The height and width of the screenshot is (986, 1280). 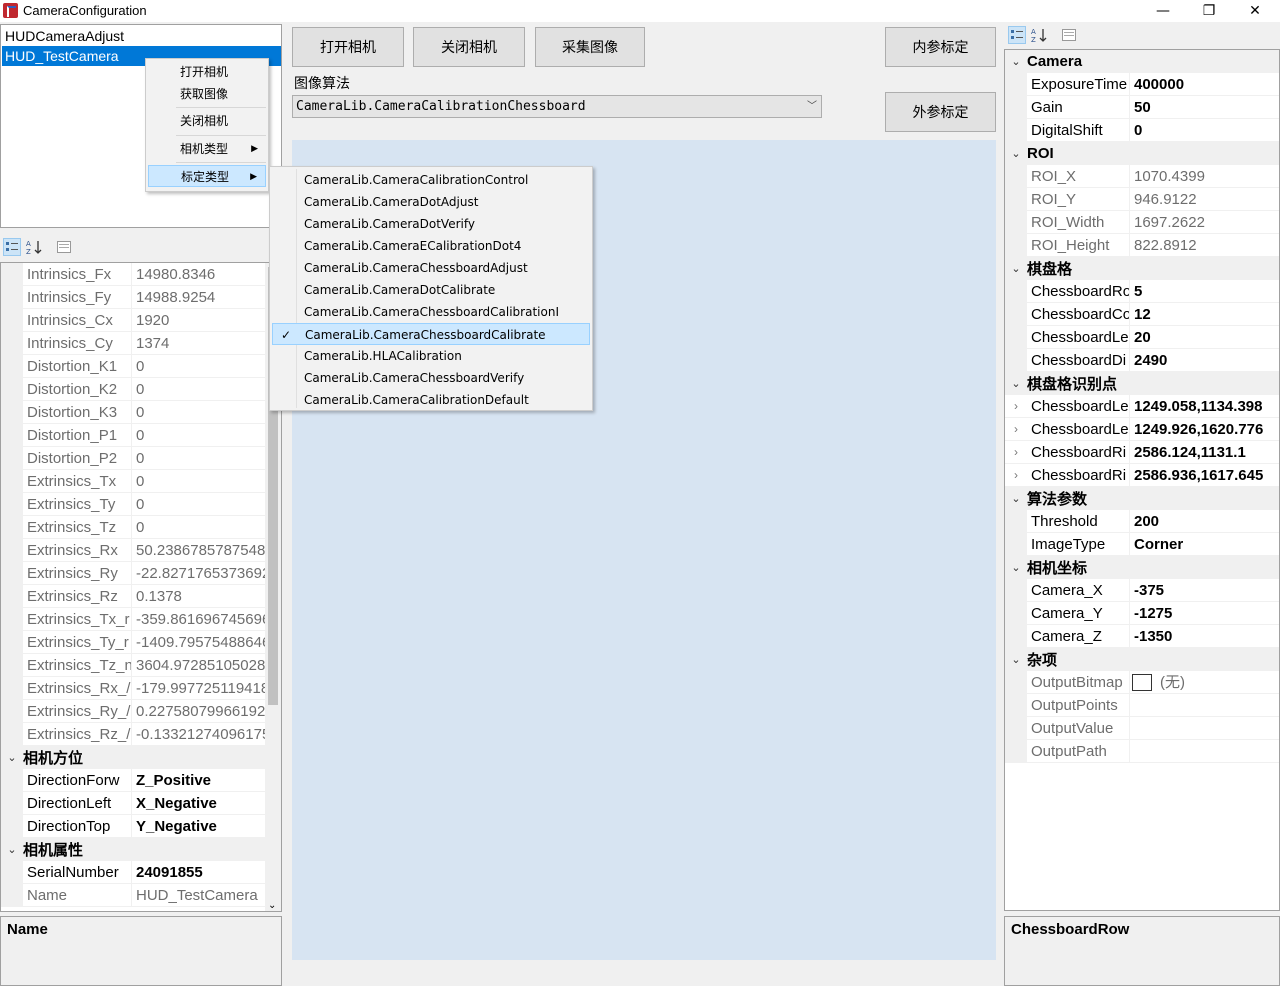 I want to click on property-row: DirectionTop Y_Negative, so click(x=141, y=826).